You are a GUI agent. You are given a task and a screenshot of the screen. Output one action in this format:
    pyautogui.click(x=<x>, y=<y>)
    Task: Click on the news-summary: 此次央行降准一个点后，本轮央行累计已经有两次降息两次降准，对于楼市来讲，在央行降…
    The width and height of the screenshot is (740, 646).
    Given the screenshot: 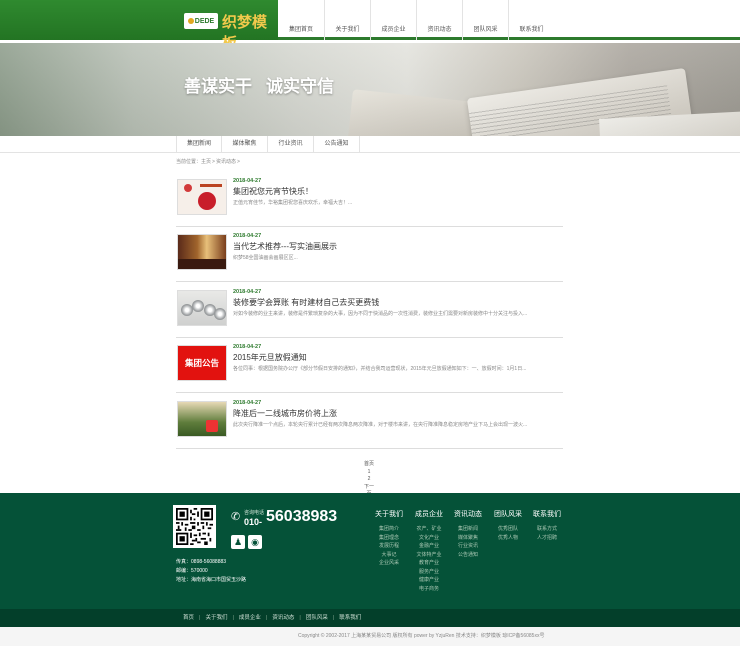 What is the action you would take?
    pyautogui.click(x=380, y=425)
    